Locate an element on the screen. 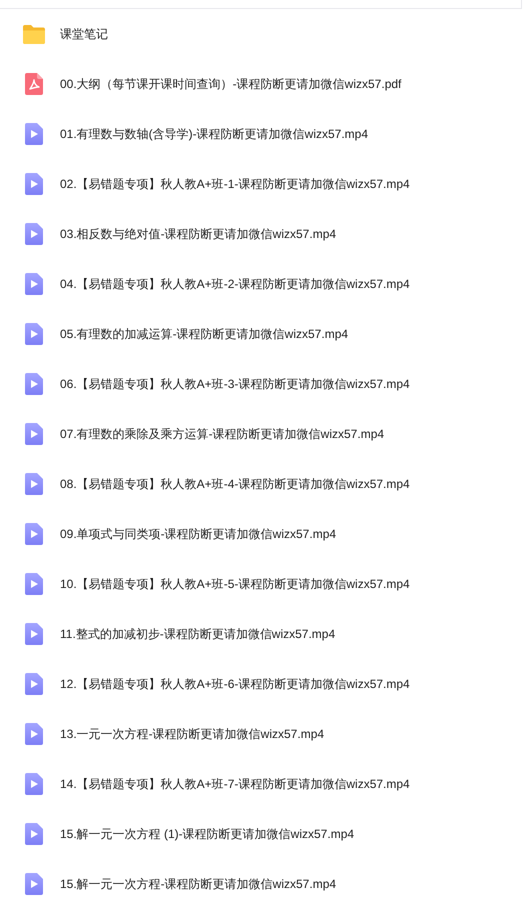  file-name: 04.【易错题专项】秋人教A+班-2-课程防断更请加微信wizx57.mp4 is located at coordinates (235, 284).